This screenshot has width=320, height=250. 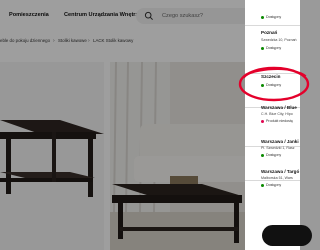 What do you see at coordinates (269, 32) in the screenshot?
I see `store-name: Poznań` at bounding box center [269, 32].